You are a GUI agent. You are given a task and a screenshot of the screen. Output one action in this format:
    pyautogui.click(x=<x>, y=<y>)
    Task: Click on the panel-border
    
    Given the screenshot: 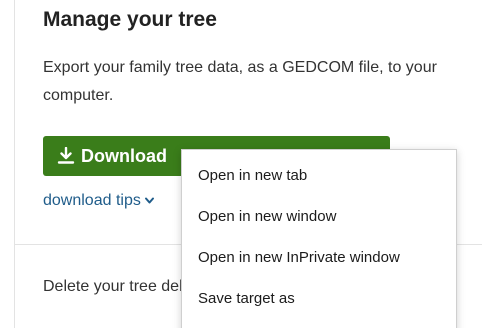 What is the action you would take?
    pyautogui.click(x=14, y=164)
    